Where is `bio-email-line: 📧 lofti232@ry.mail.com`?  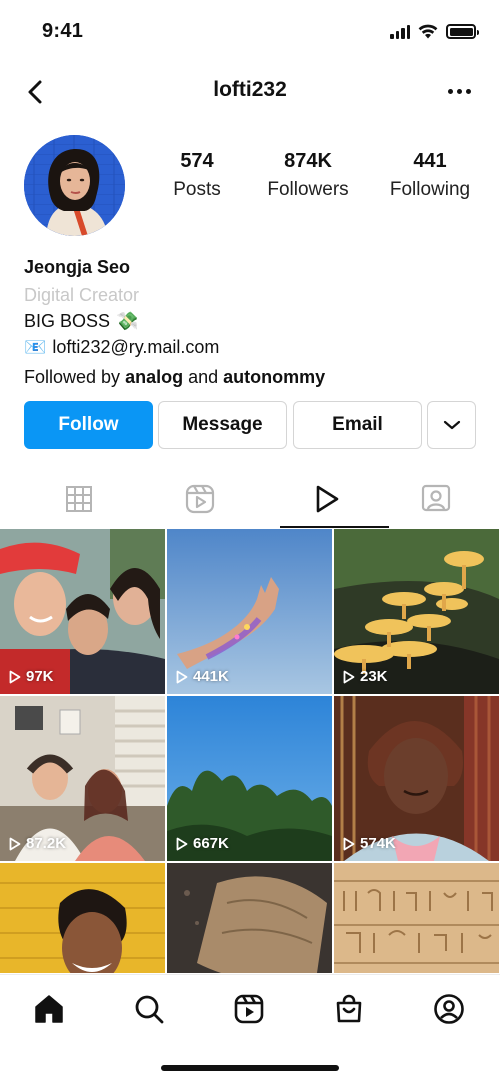
bio-email-line: 📧 lofti232@ry.mail.com is located at coordinates (254, 347).